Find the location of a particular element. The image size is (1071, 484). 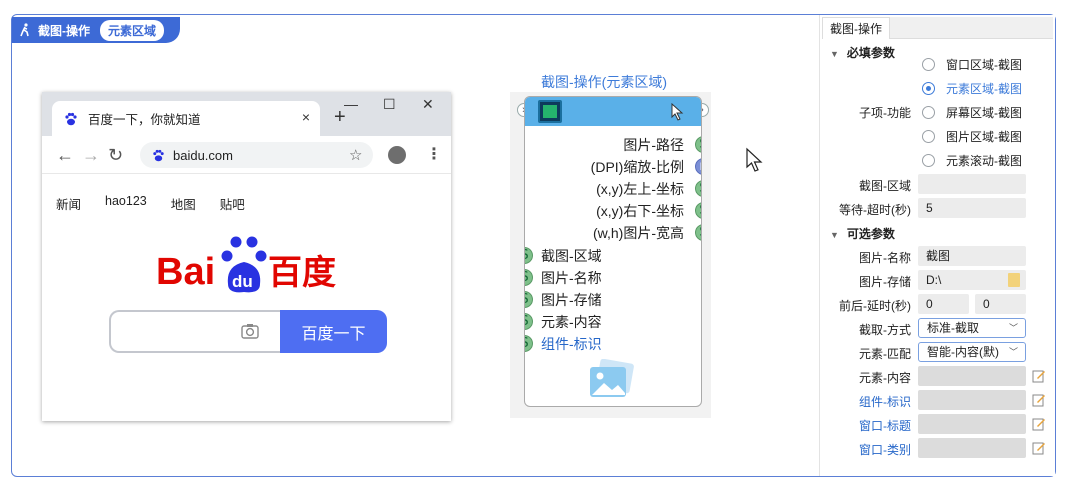

node-header is located at coordinates (613, 111).